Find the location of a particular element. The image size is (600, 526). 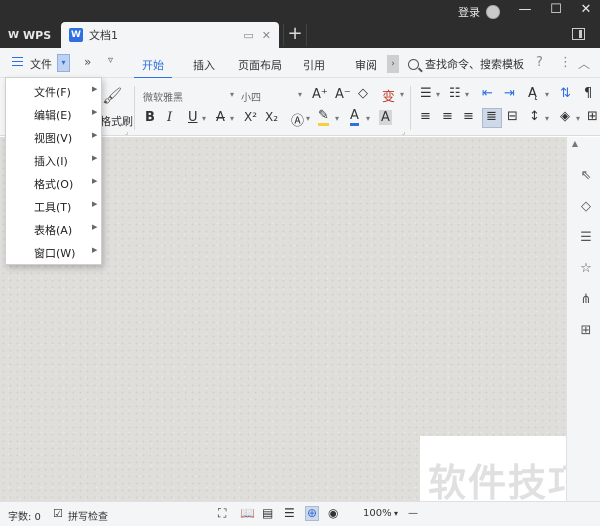

page-view-icon: ▤ is located at coordinates (267, 513).